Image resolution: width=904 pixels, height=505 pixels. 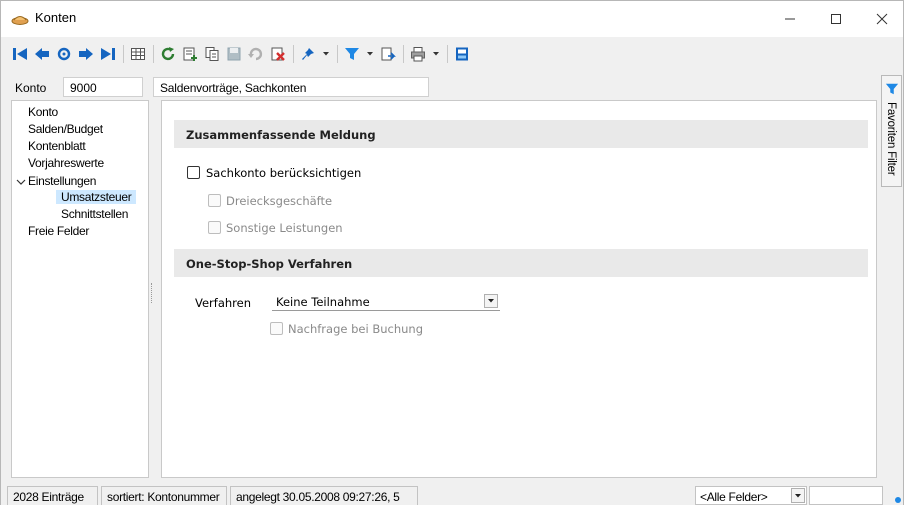 What do you see at coordinates (291, 87) in the screenshot?
I see `konto-description: Saldenvorträge, Sachkonten` at bounding box center [291, 87].